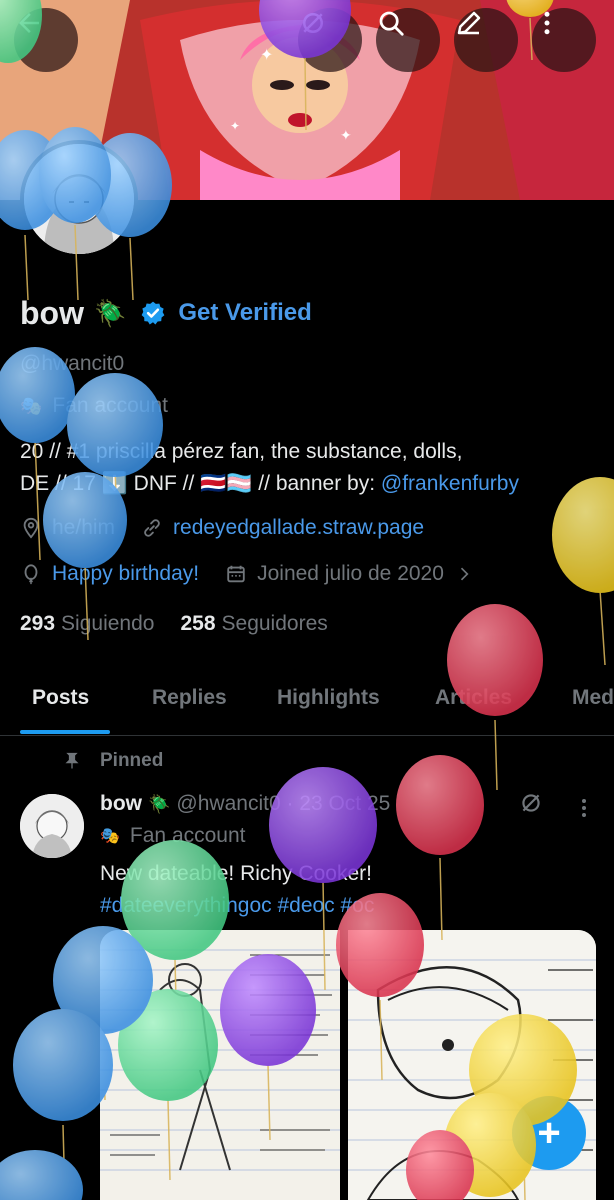 The height and width of the screenshot is (1200, 614). I want to click on follow-stats: 293 Siguiendo 258 Seguidores, so click(187, 624).